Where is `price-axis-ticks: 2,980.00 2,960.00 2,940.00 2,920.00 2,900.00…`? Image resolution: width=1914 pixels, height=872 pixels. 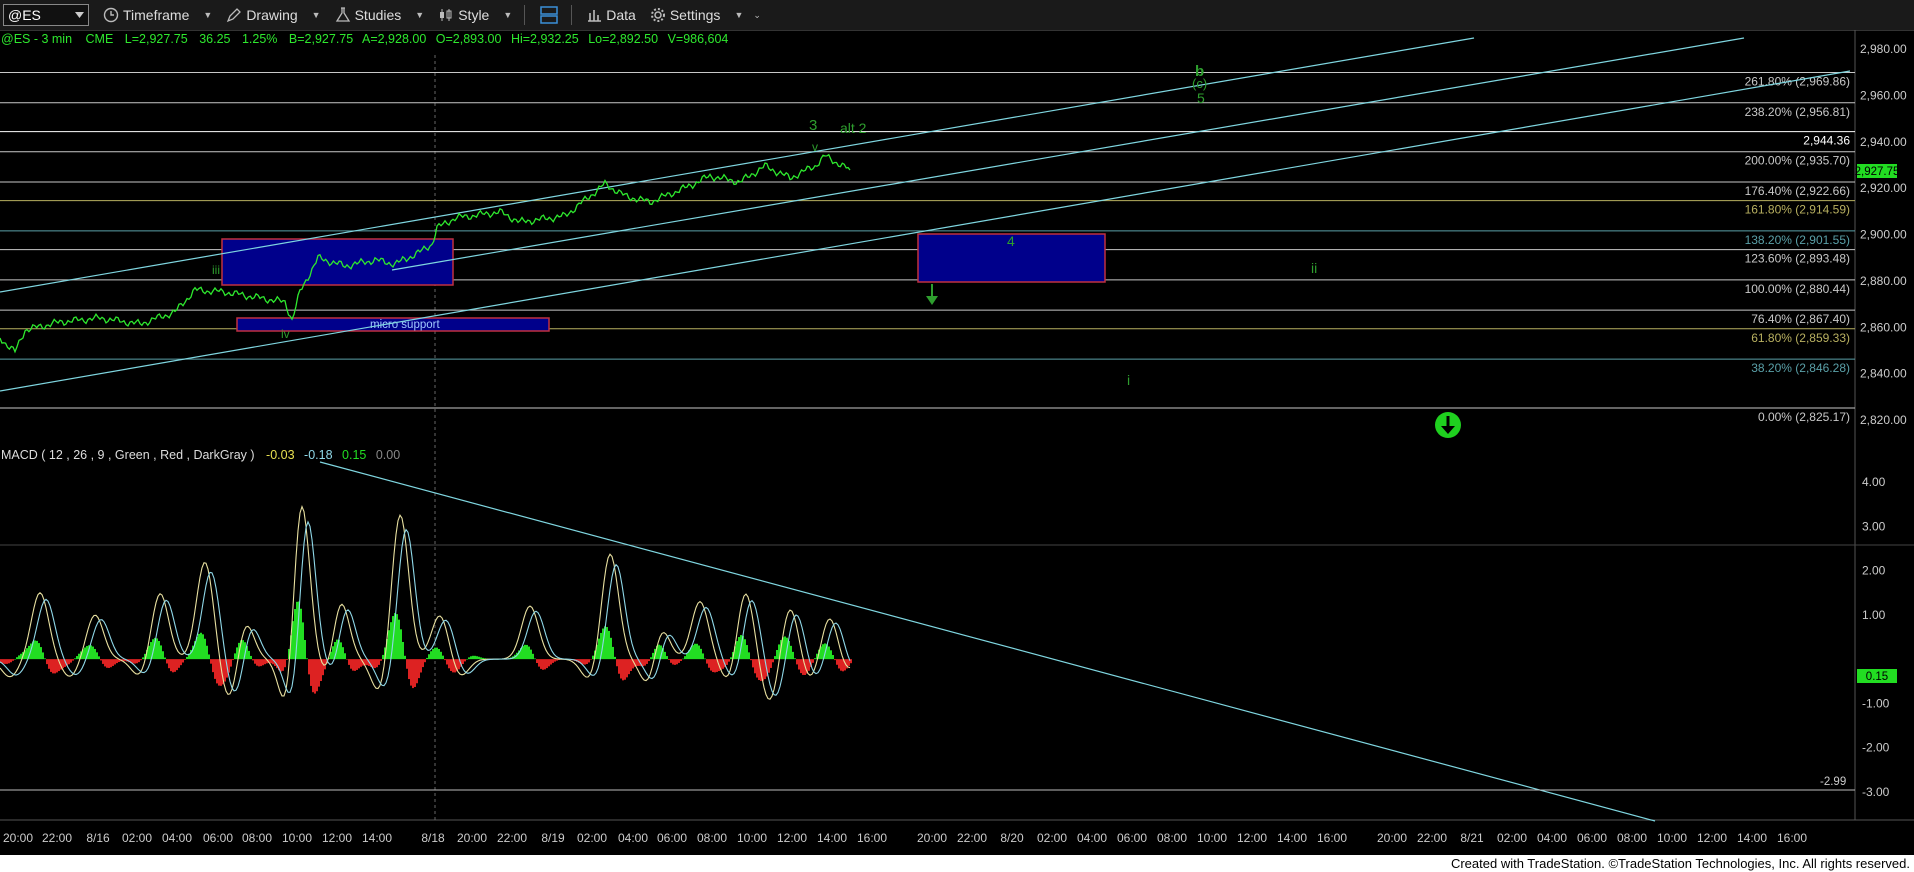 price-axis-ticks: 2,980.00 2,960.00 2,940.00 2,920.00 2,900.00… is located at coordinates (1883, 234).